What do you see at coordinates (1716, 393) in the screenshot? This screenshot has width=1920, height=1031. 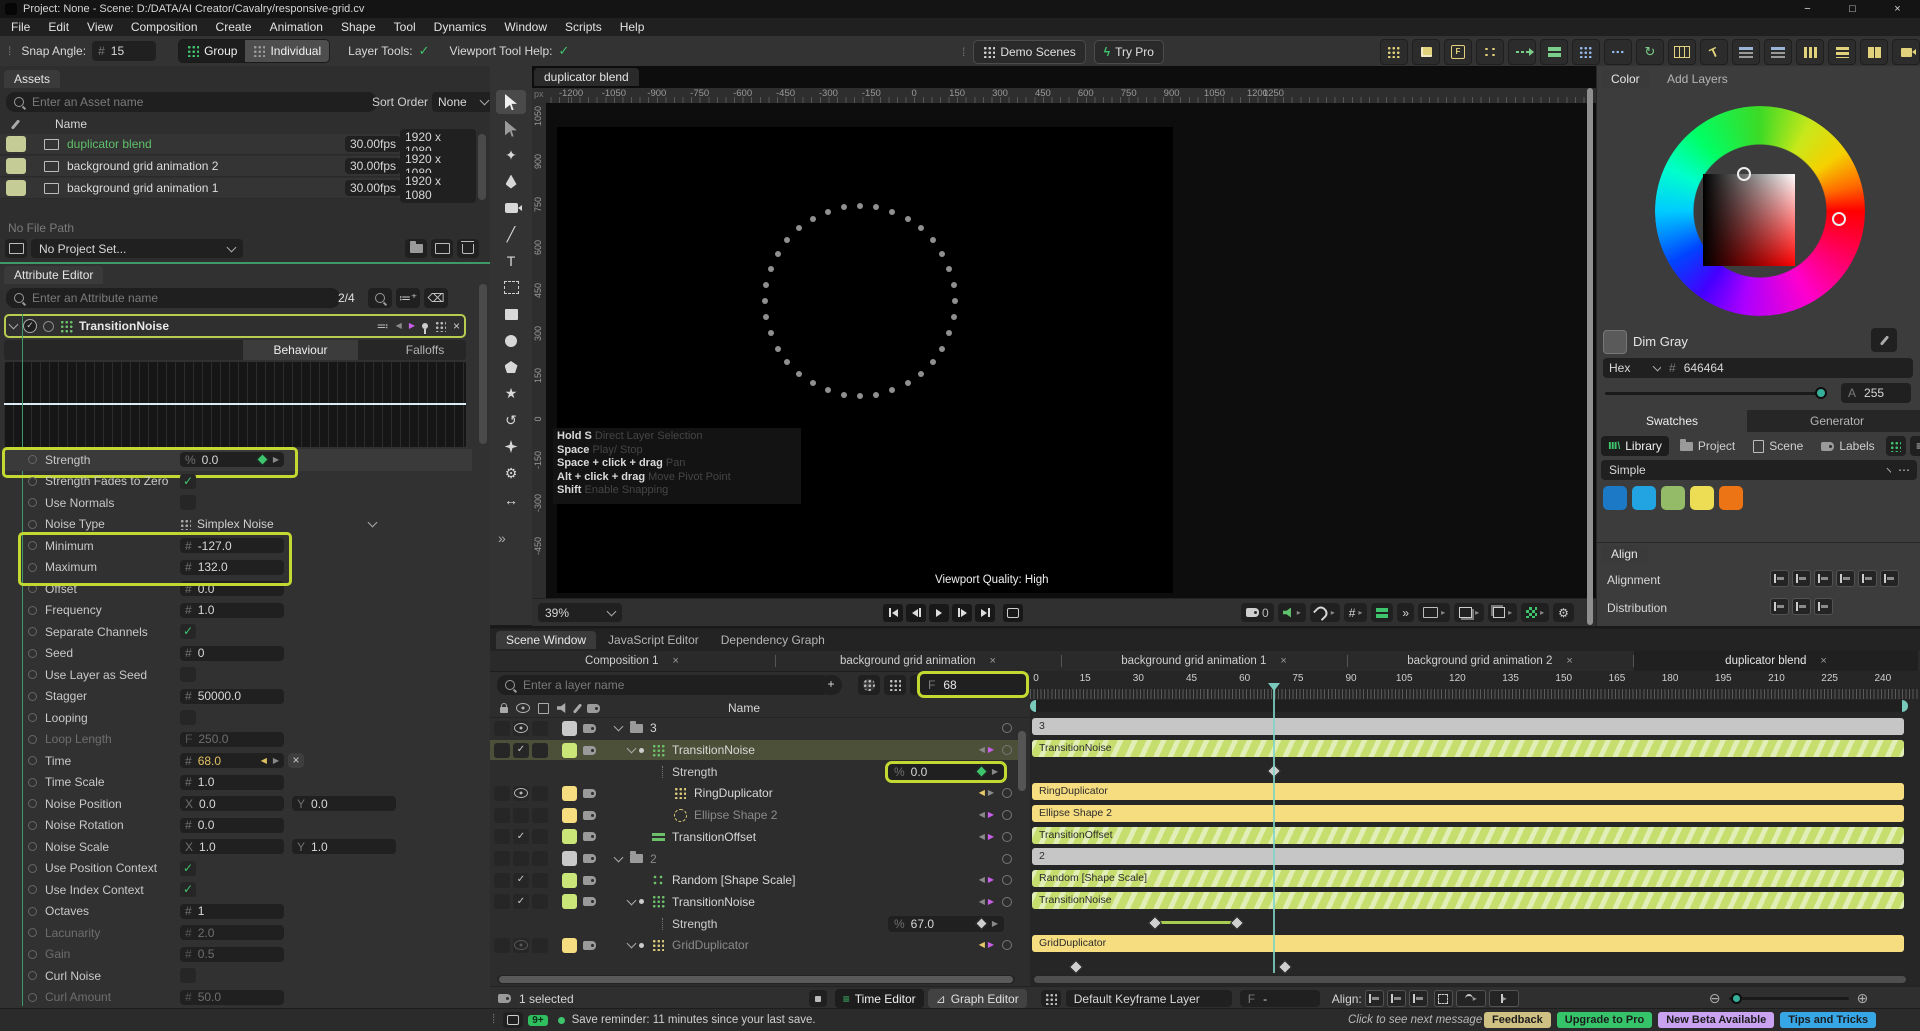 I see `alpha-slider` at bounding box center [1716, 393].